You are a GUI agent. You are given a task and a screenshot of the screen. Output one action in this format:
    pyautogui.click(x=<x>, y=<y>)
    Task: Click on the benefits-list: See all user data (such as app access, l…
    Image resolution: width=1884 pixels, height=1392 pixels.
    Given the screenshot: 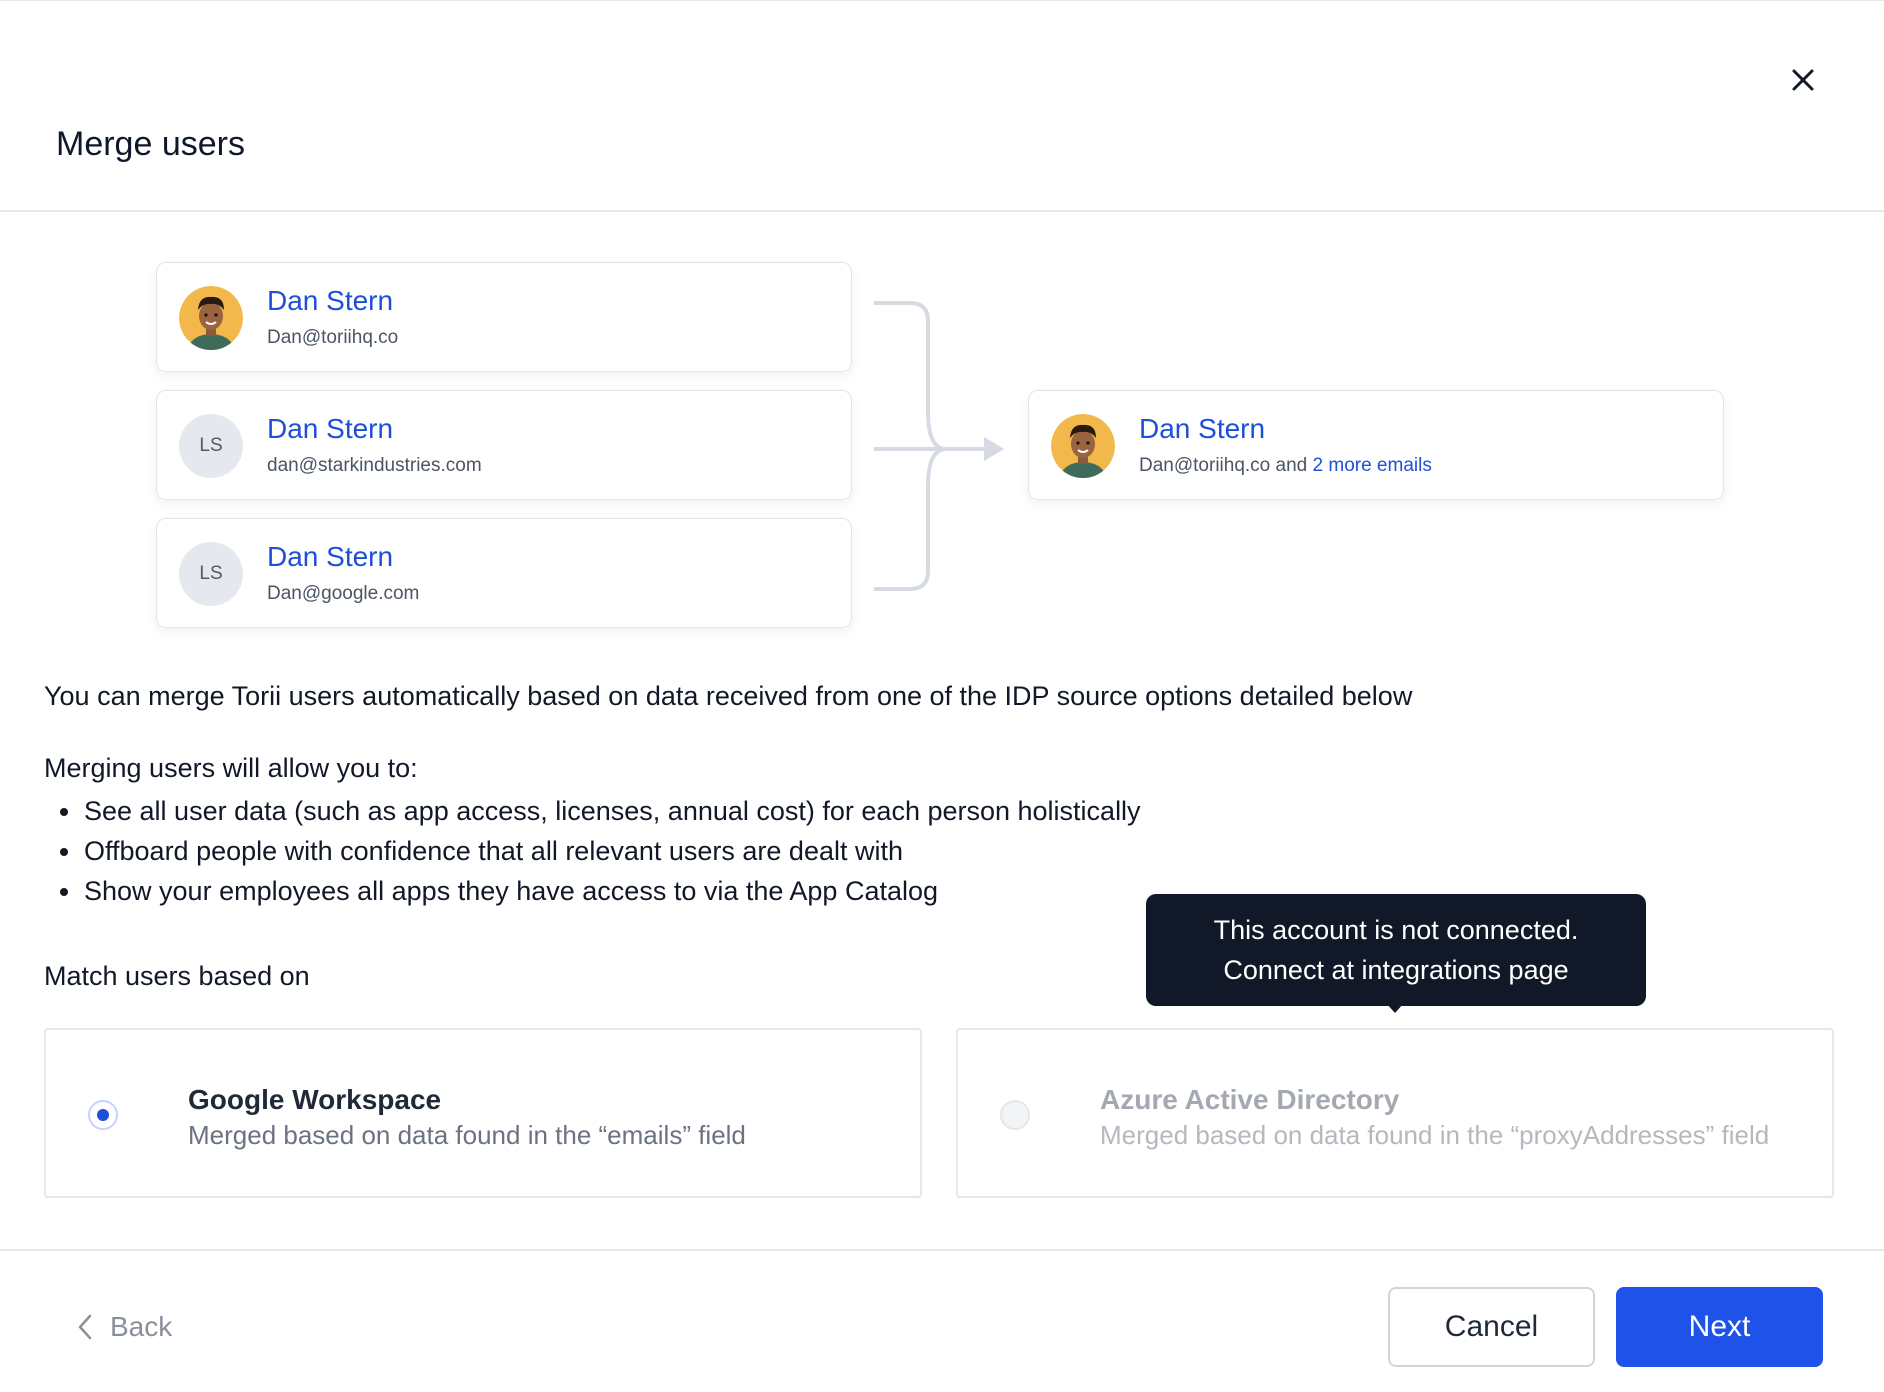 What is the action you would take?
    pyautogui.click(x=592, y=851)
    